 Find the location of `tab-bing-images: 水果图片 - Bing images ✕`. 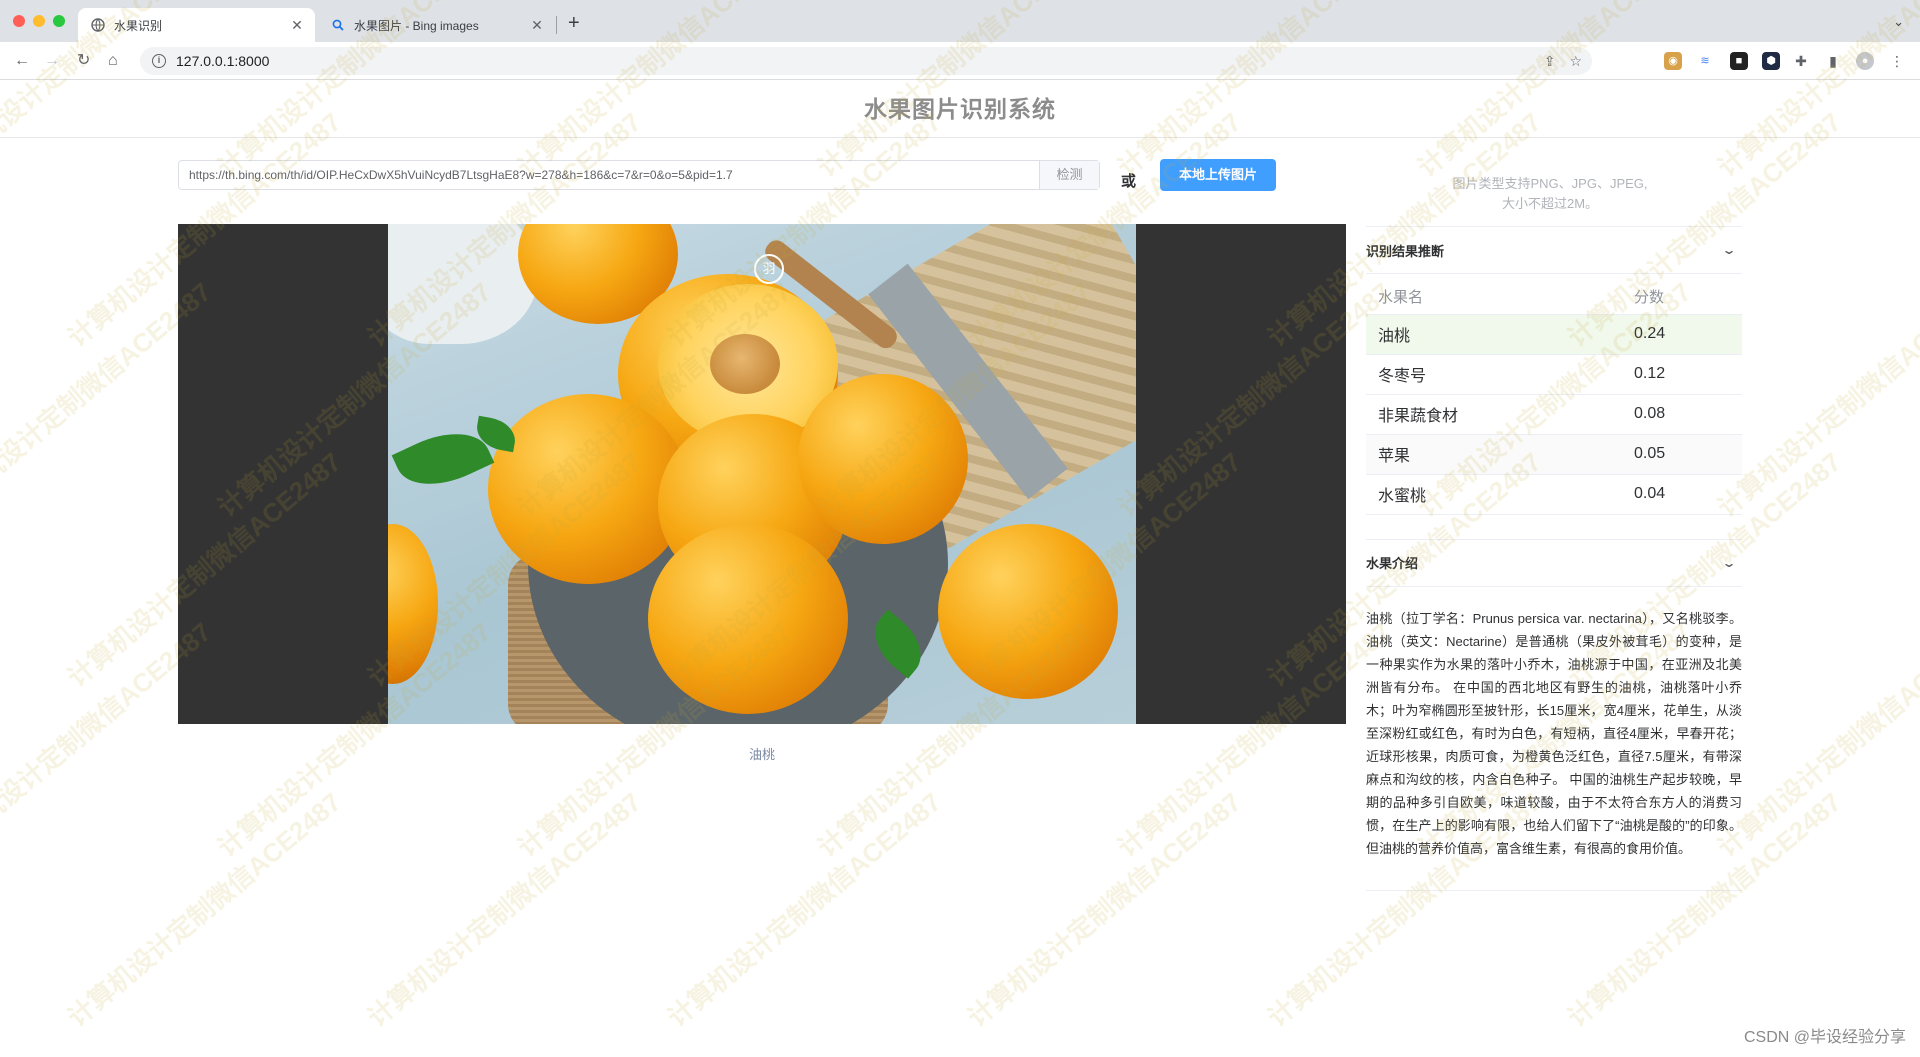

tab-bing-images: 水果图片 - Bing images ✕ is located at coordinates (436, 25).